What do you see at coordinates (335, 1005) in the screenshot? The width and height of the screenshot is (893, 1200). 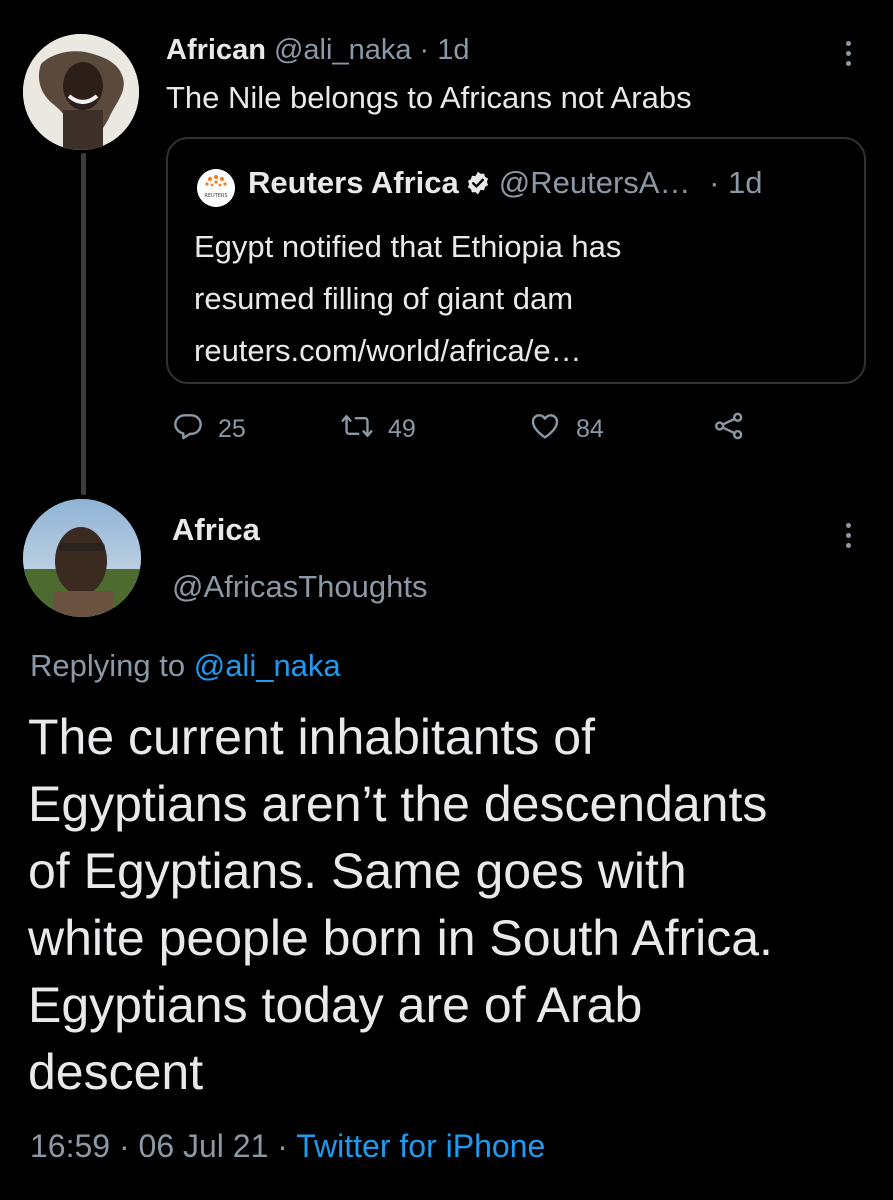 I see `tweet2-line-5: Egyptians today are of Arab` at bounding box center [335, 1005].